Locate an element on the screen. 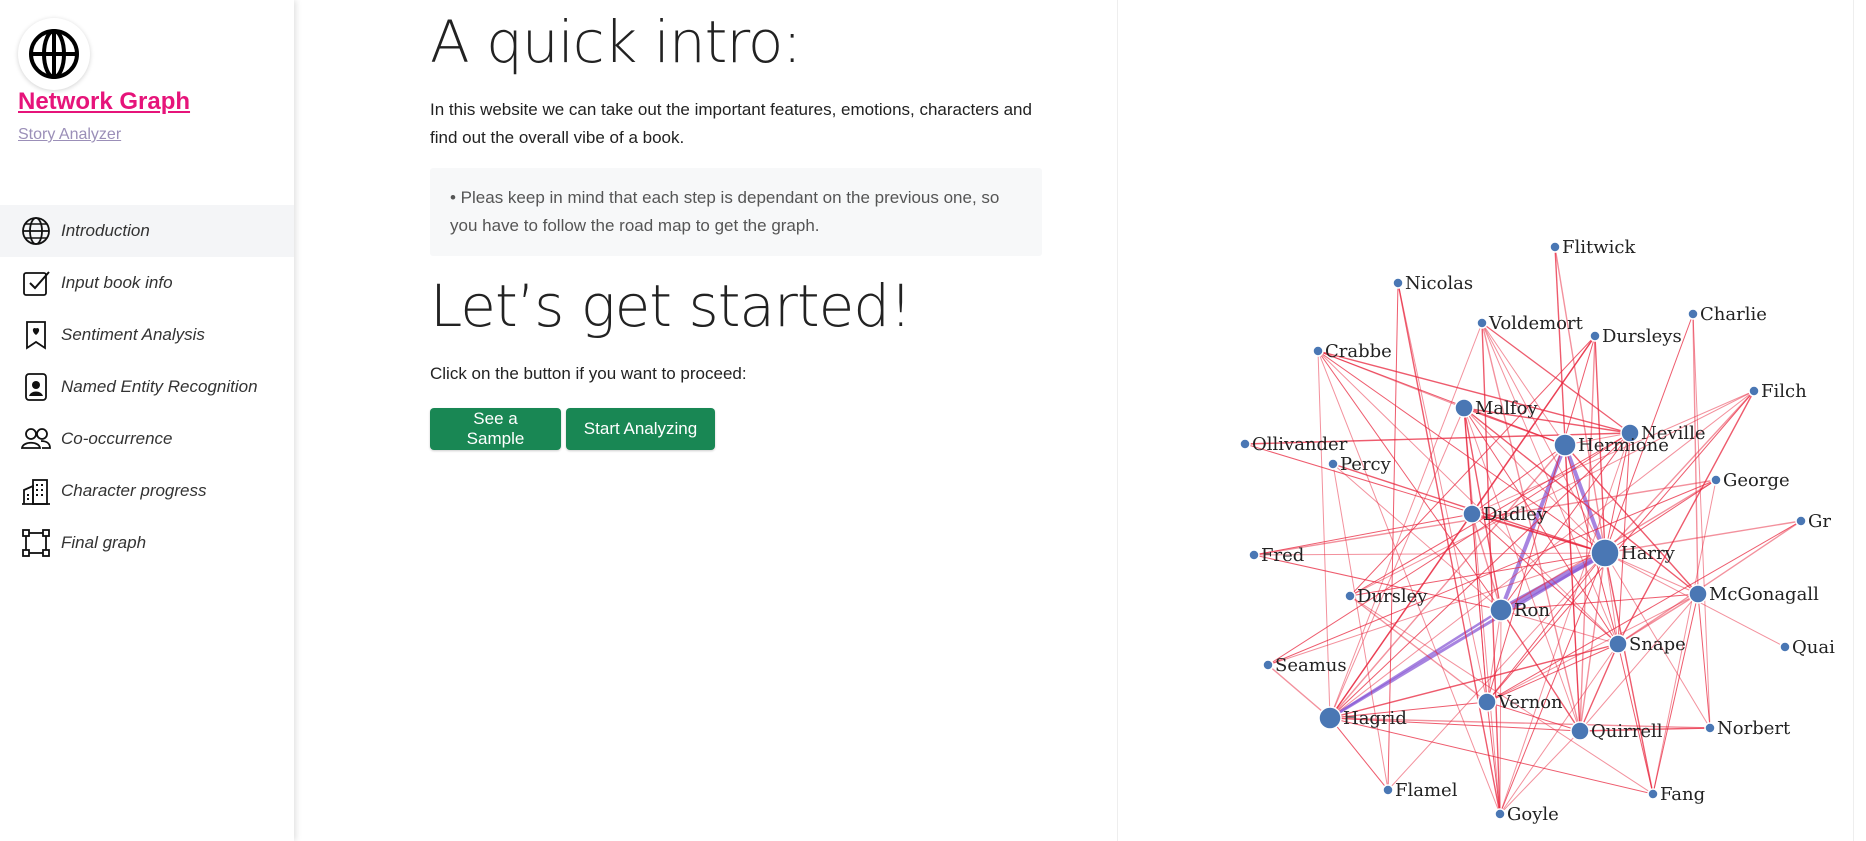 The image size is (1866, 841). sidebar-item-named-entity-recognition: Named Entity Recognition is located at coordinates (147, 387).